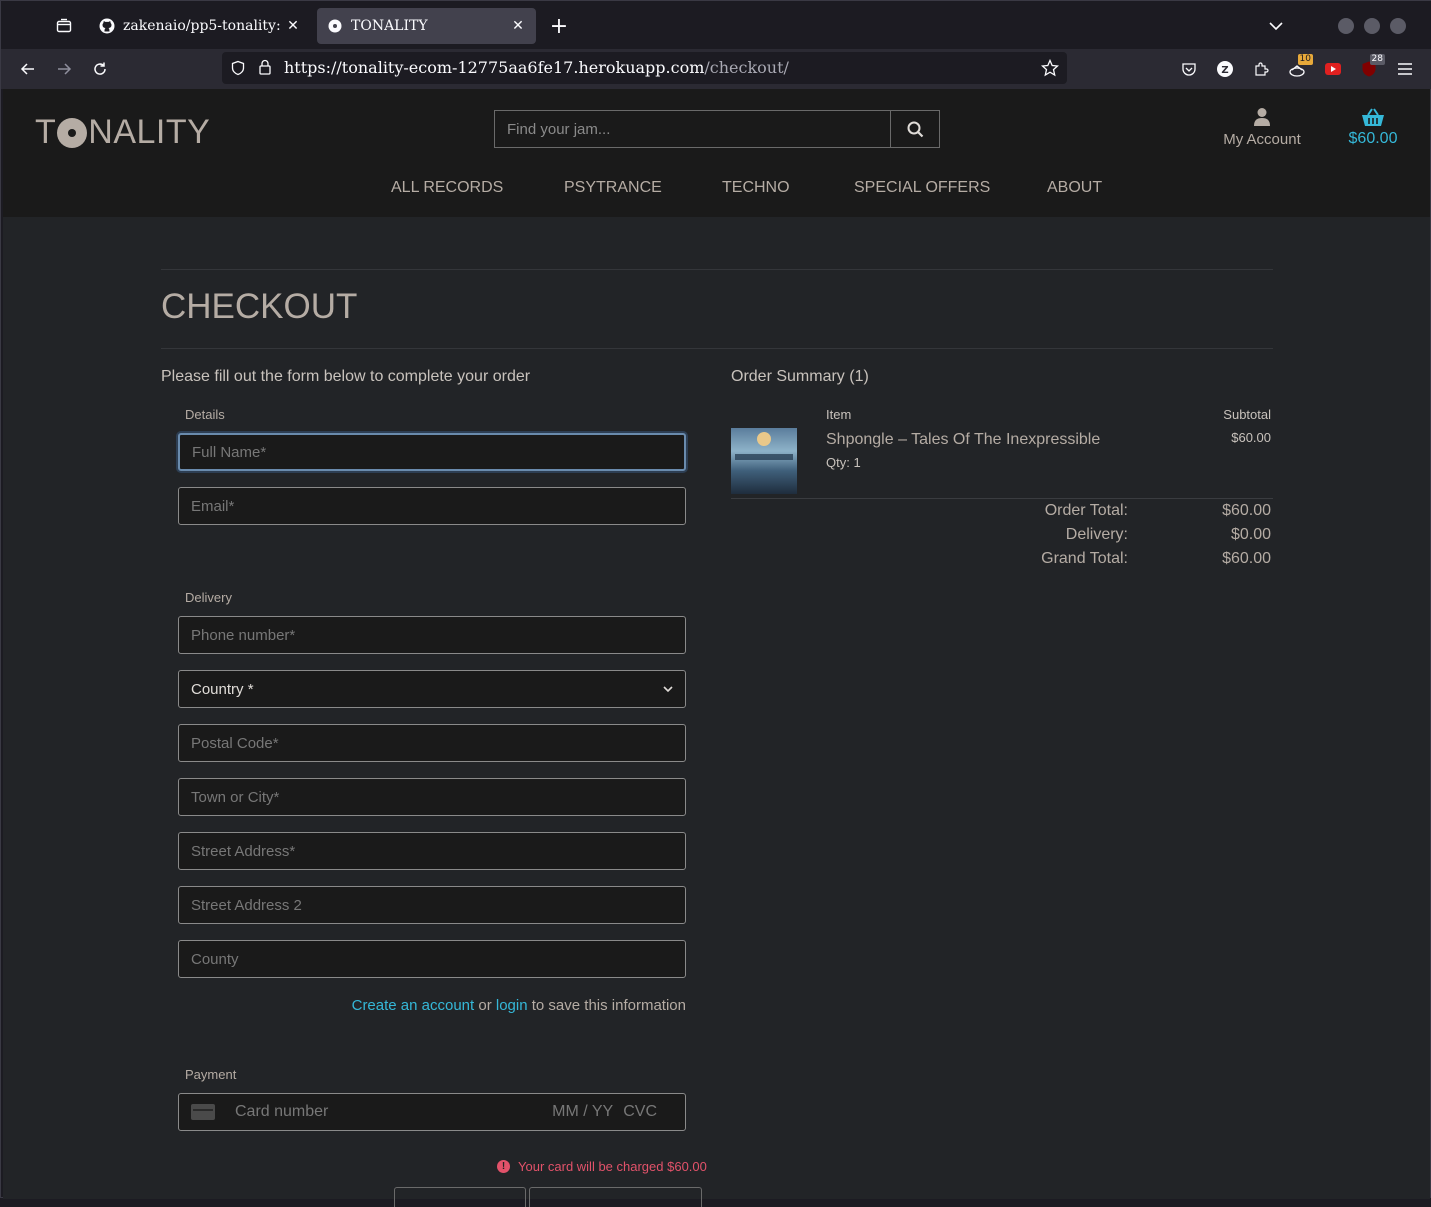 The width and height of the screenshot is (1431, 1207). What do you see at coordinates (1346, 26) in the screenshot?
I see `minimize-button` at bounding box center [1346, 26].